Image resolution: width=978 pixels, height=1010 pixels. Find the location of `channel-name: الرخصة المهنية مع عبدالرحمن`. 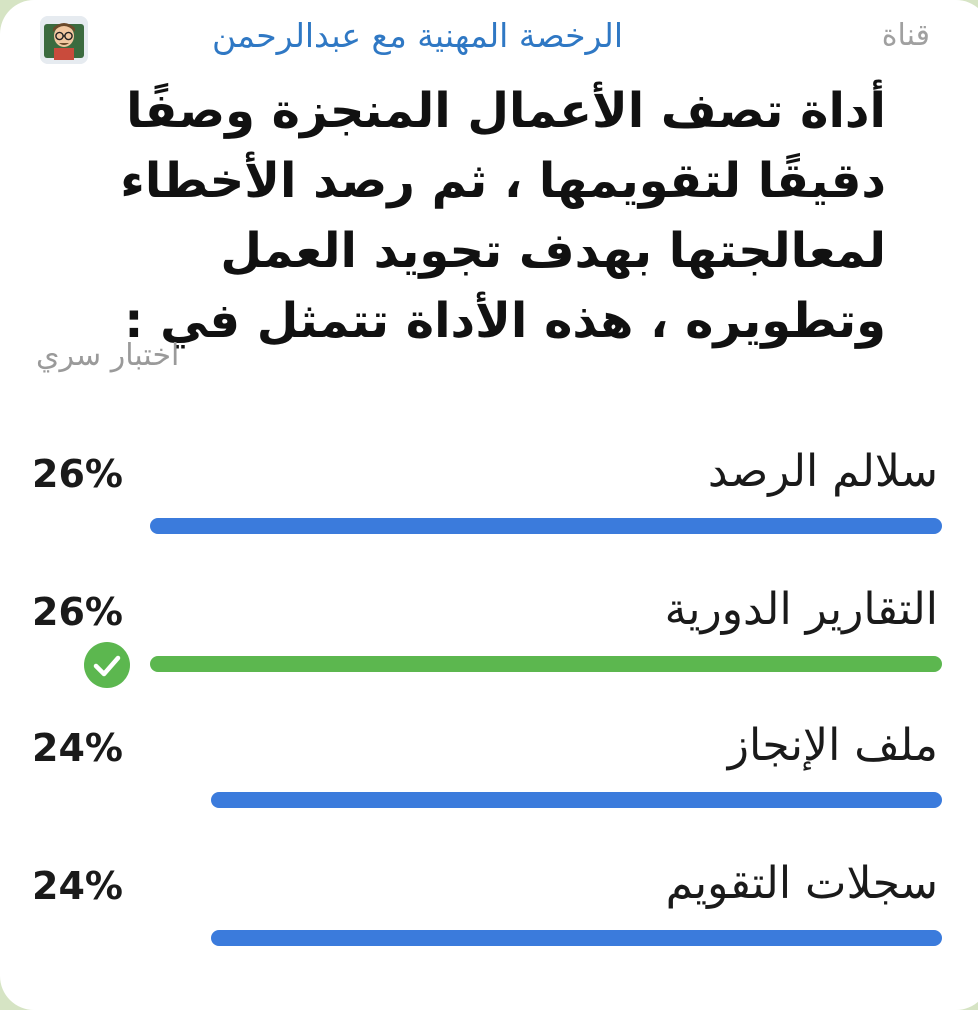

channel-name: الرخصة المهنية مع عبدالرحمن is located at coordinates (417, 35).